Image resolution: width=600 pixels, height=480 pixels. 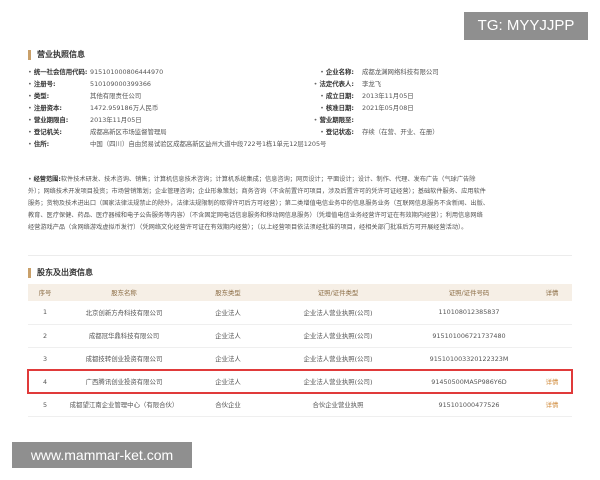 I want to click on license-field: 企业名称: 成都龙渊网络科技有限公司, so click(x=436, y=72).